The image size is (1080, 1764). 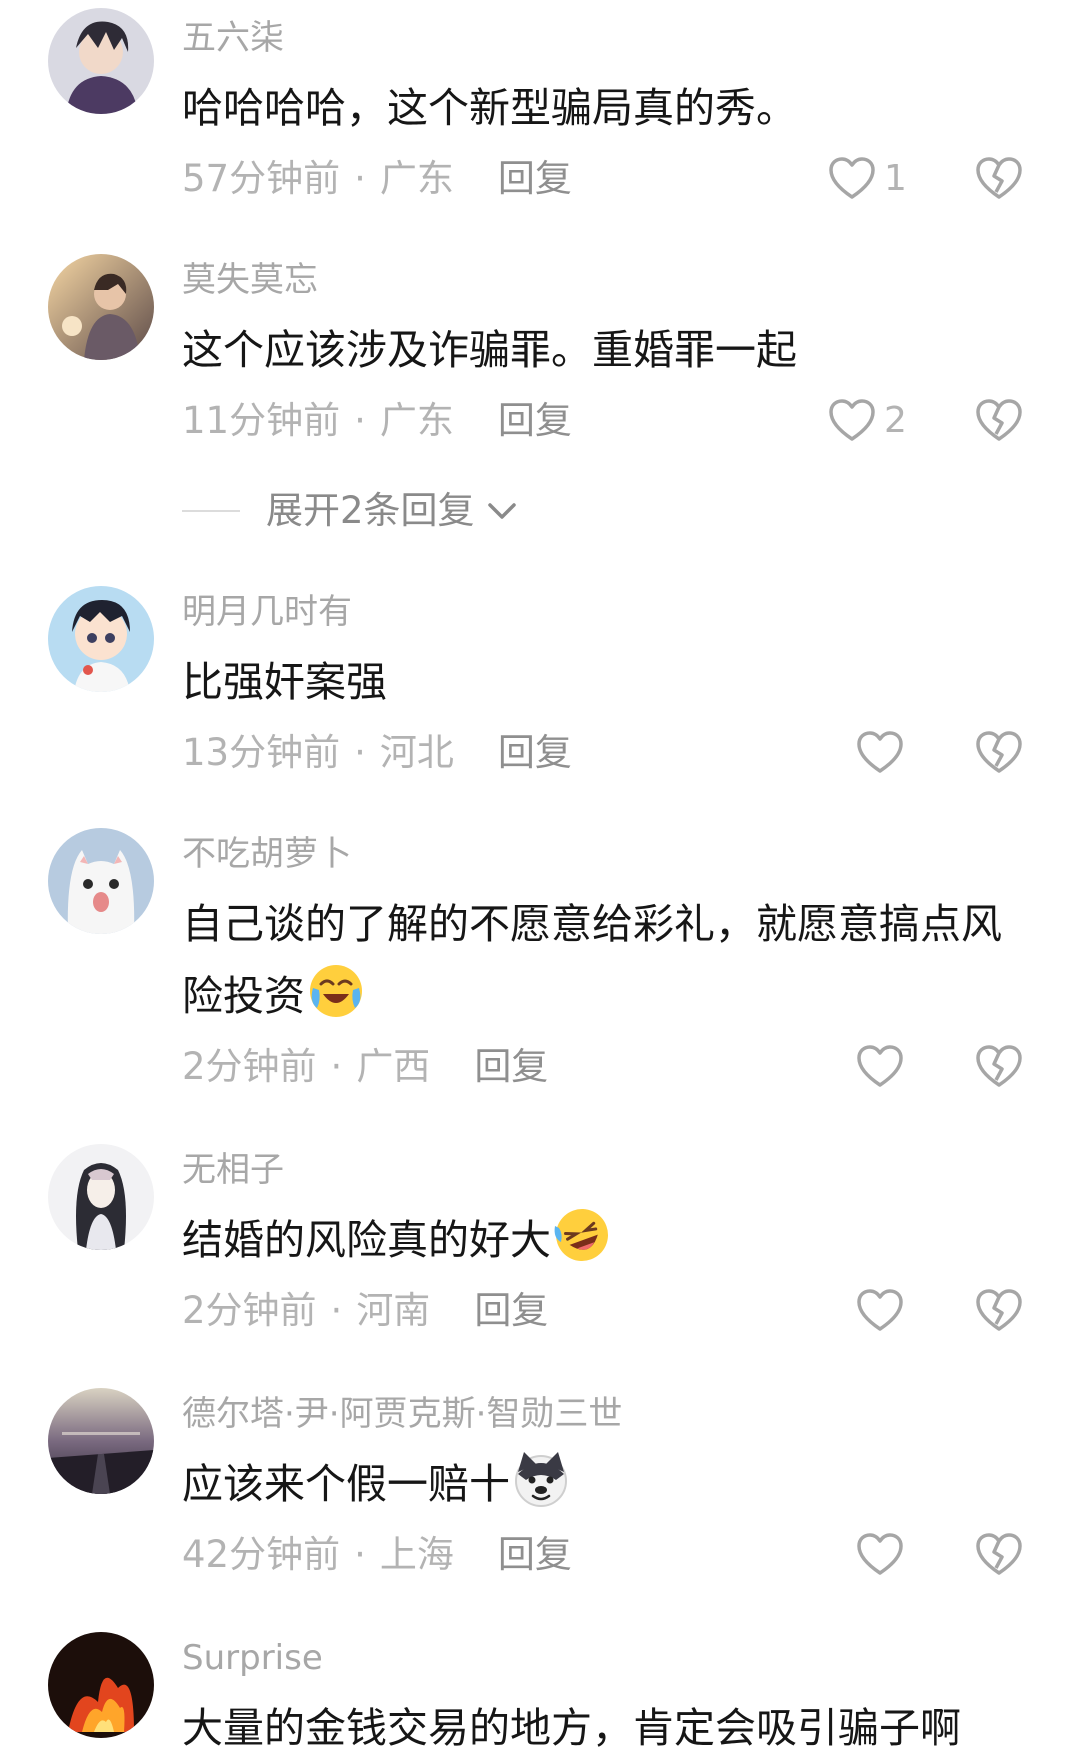 I want to click on crying-laughing-emoji, so click(x=336, y=991).